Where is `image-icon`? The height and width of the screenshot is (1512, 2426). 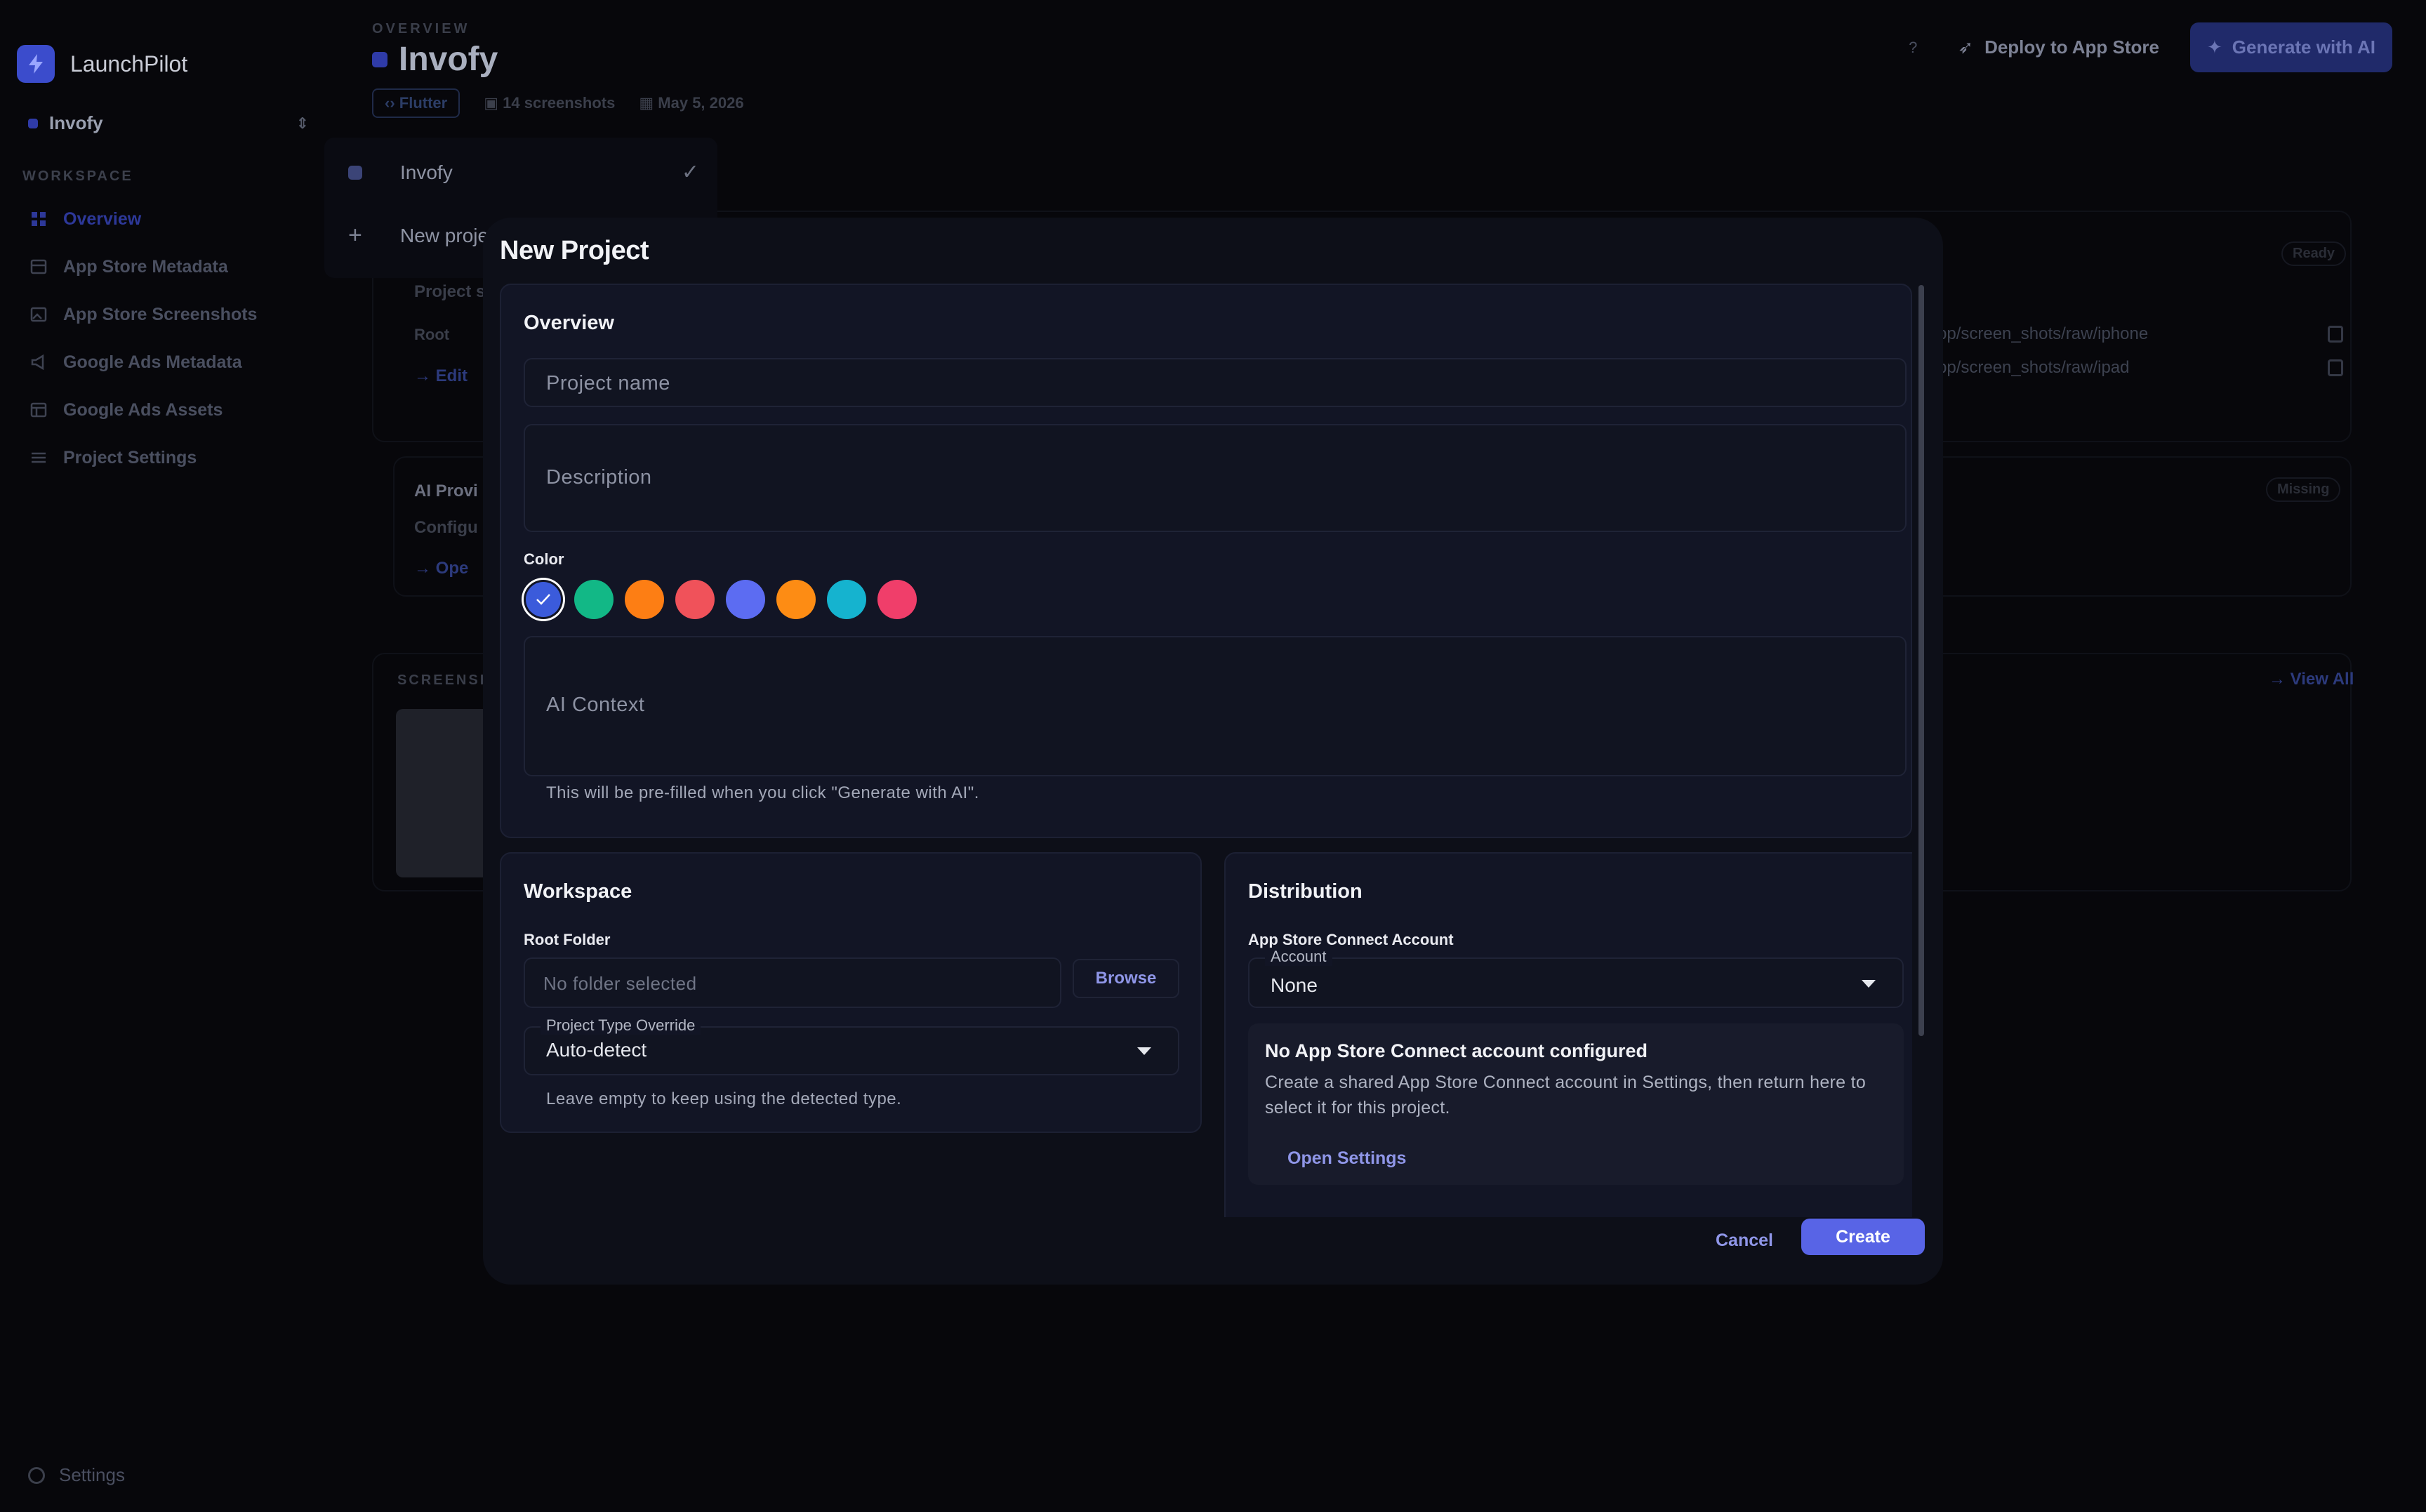
image-icon is located at coordinates (38, 314).